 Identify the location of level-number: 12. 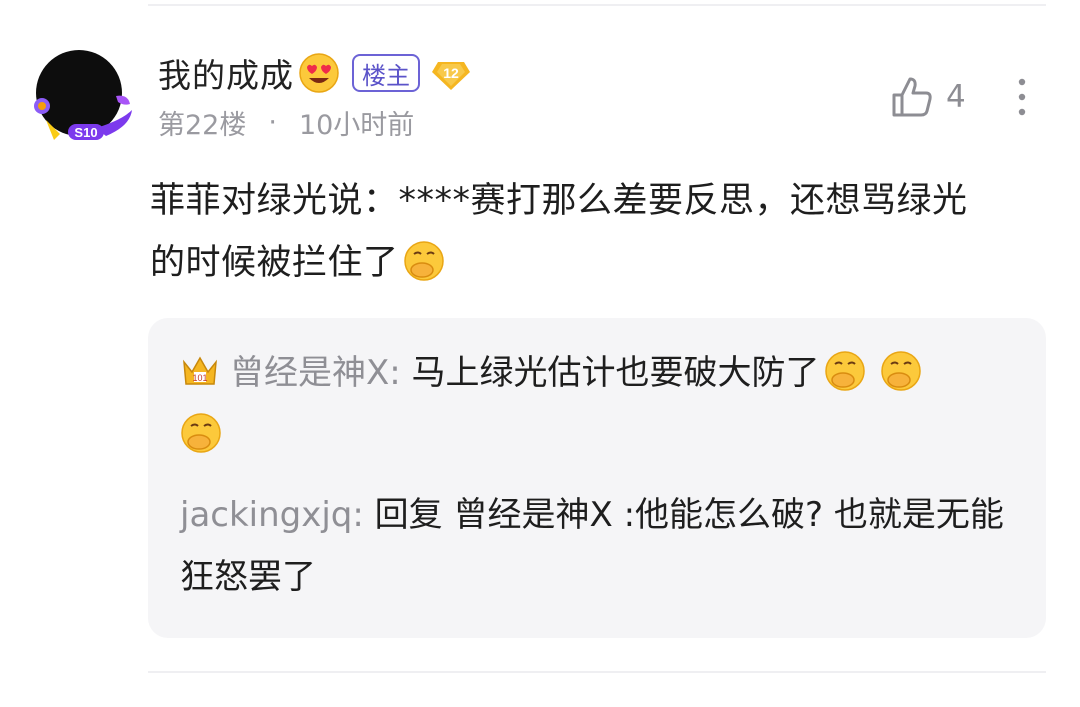
(451, 73).